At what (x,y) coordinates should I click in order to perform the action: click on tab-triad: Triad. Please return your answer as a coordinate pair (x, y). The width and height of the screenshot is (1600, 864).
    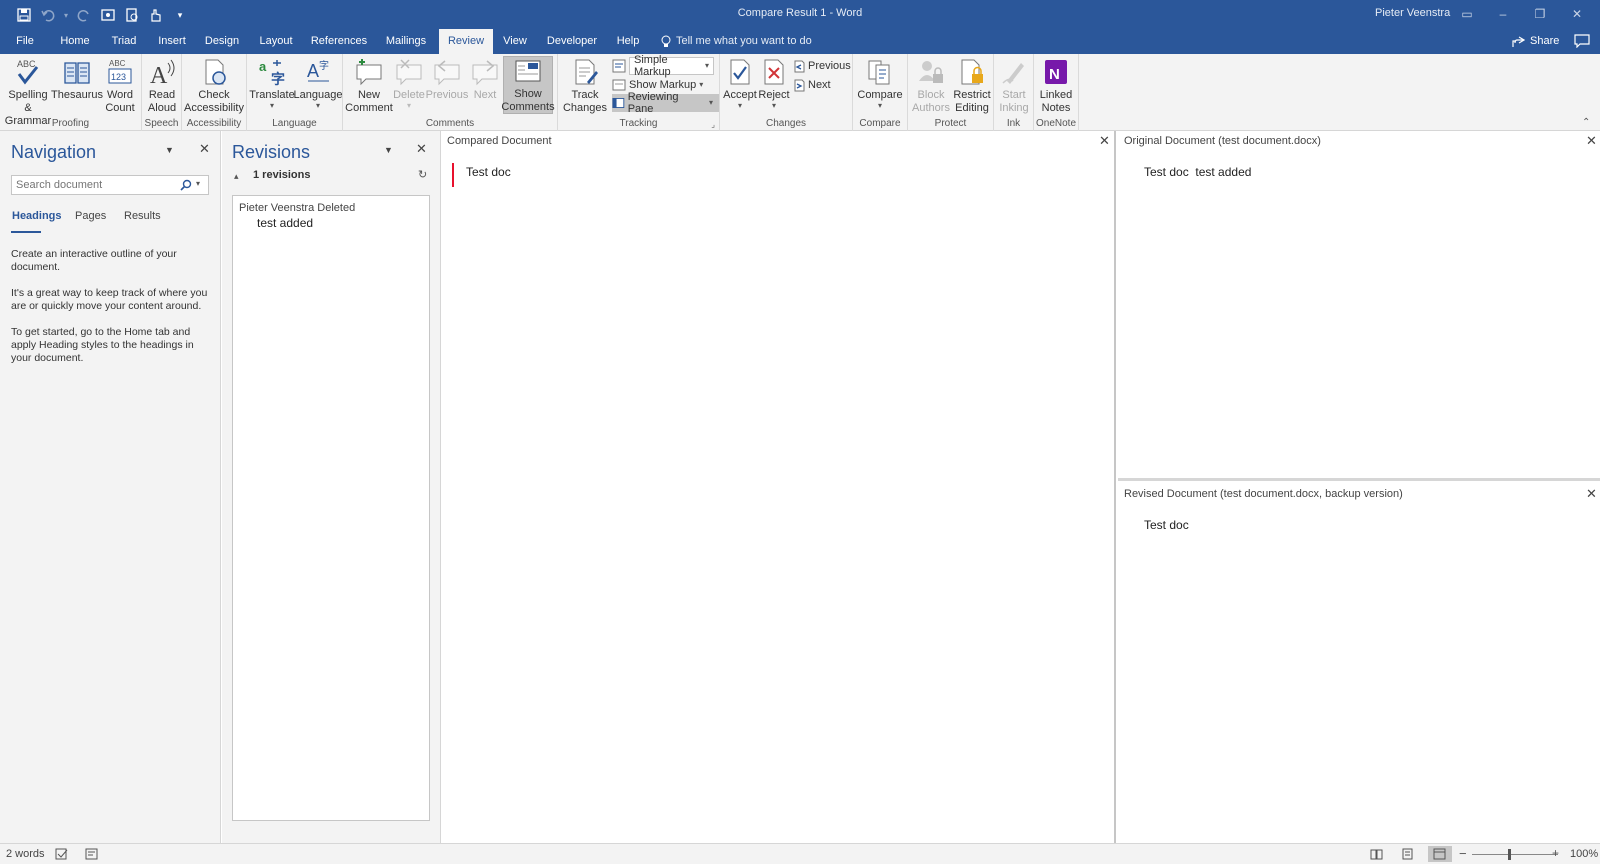
    Looking at the image, I should click on (124, 41).